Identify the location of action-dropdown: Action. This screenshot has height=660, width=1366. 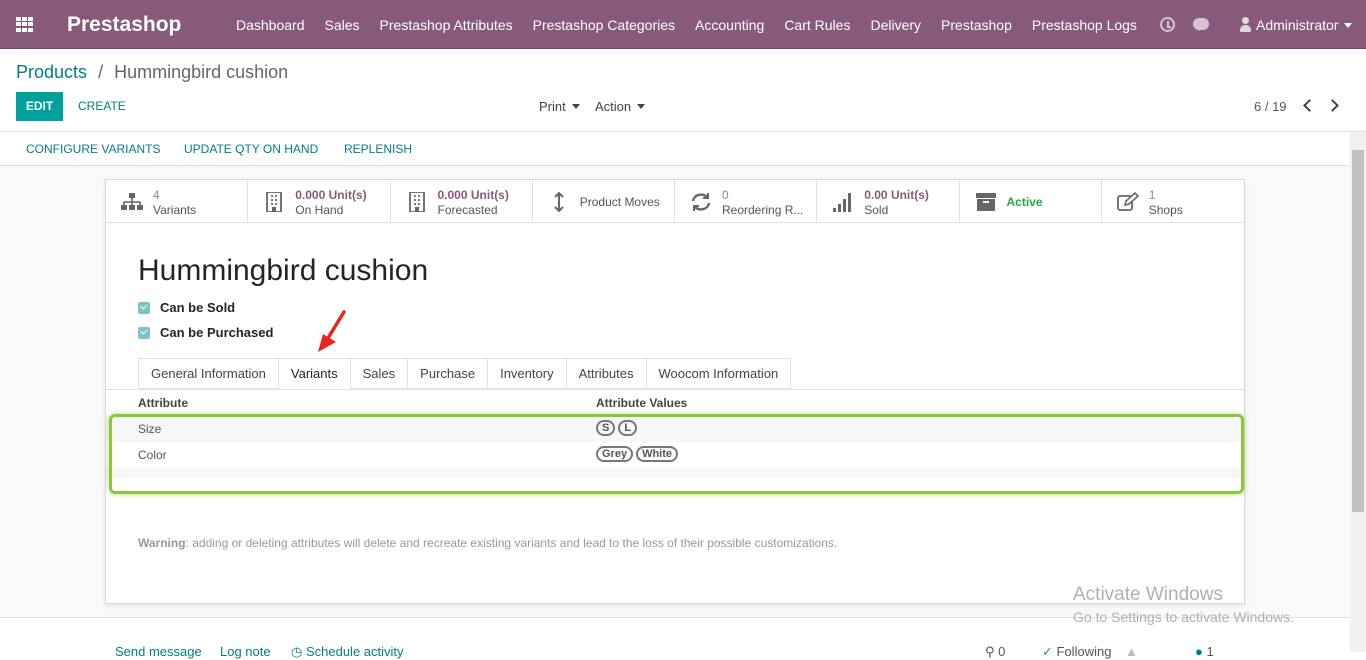
(620, 106).